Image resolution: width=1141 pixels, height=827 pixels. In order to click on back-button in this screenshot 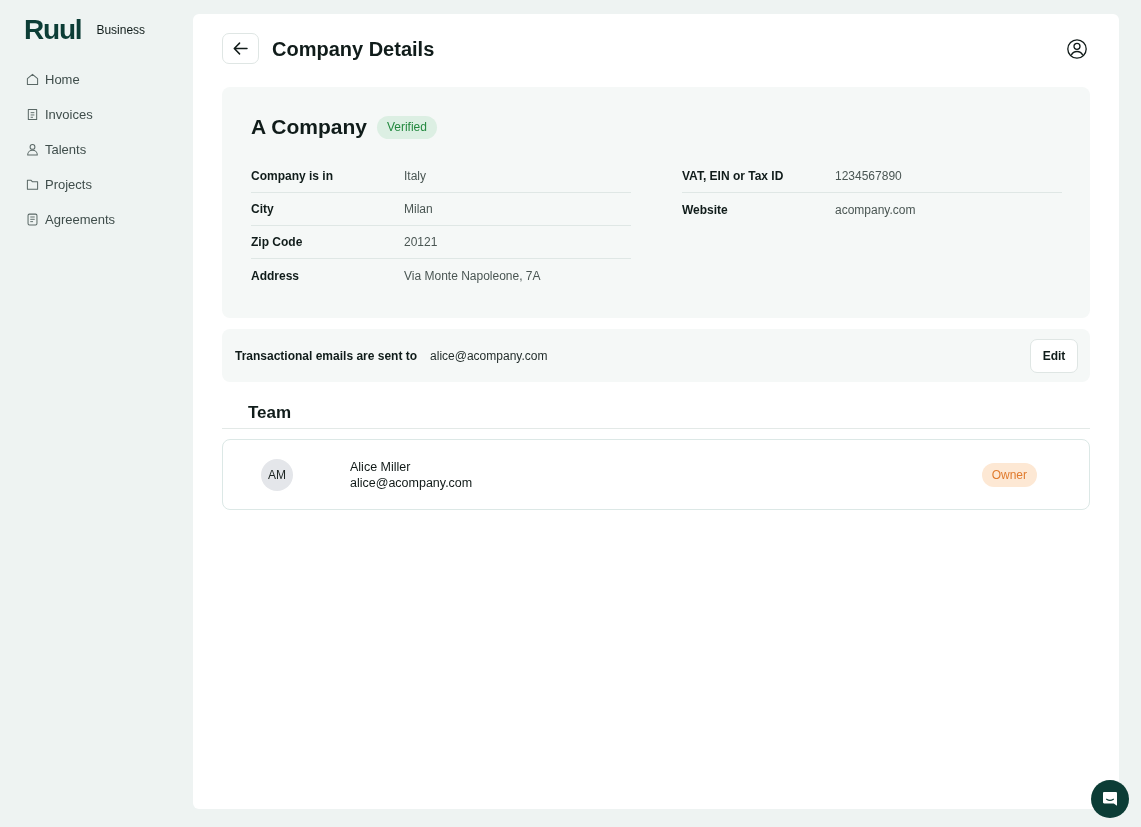, I will do `click(240, 48)`.